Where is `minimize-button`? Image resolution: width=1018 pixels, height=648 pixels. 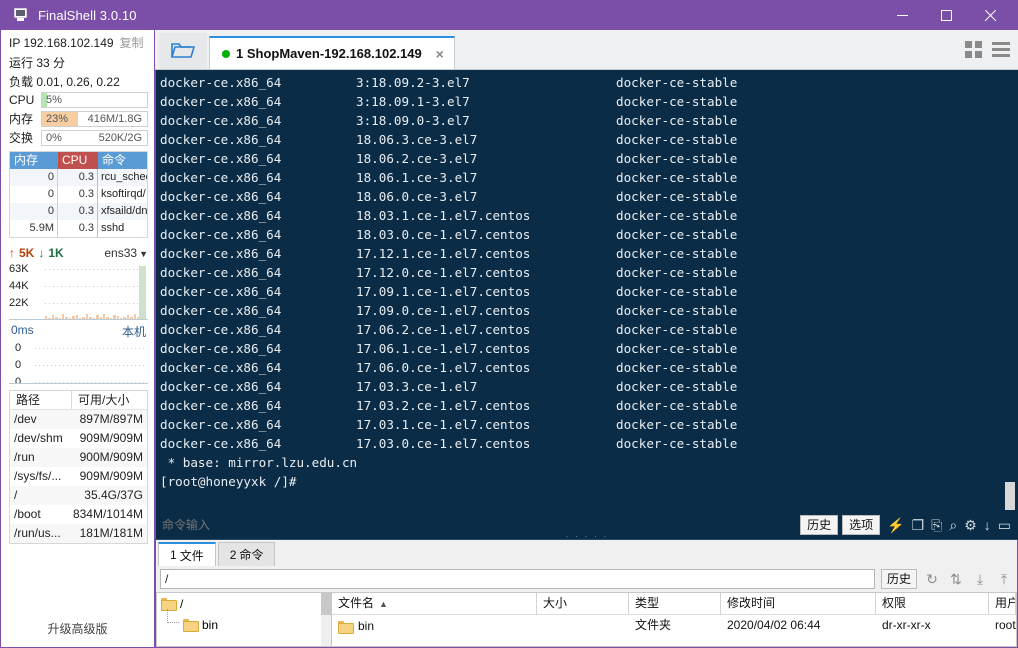
minimize-button is located at coordinates (902, 15).